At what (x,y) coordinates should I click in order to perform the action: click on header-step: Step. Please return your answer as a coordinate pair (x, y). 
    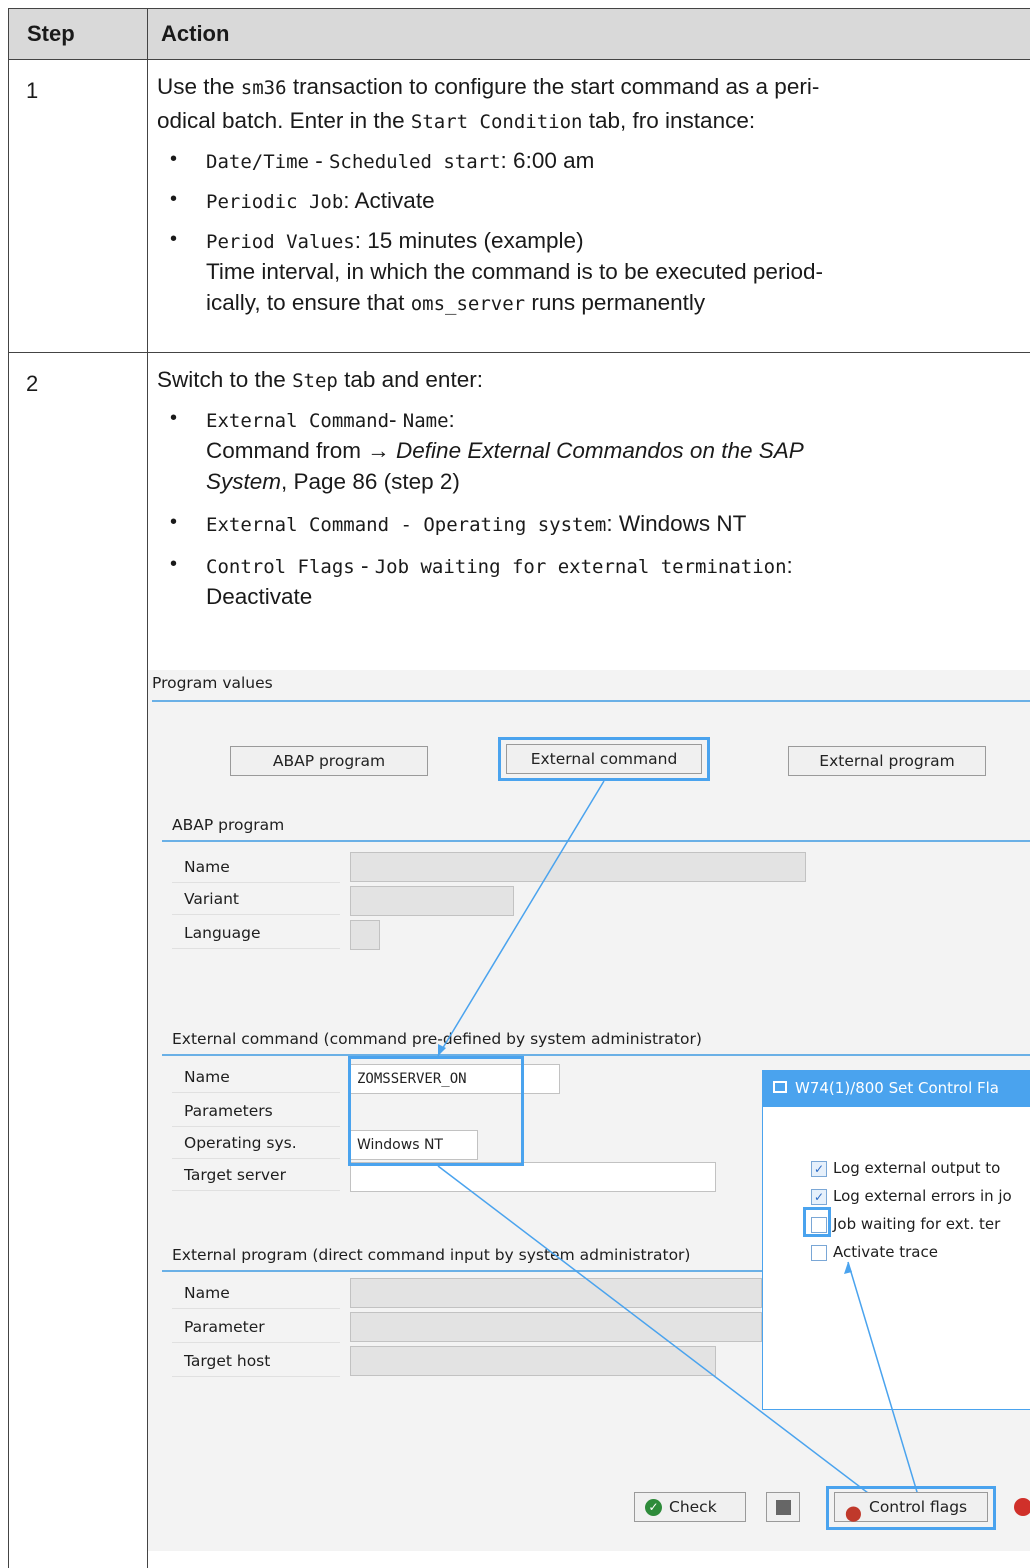
    Looking at the image, I should click on (51, 33).